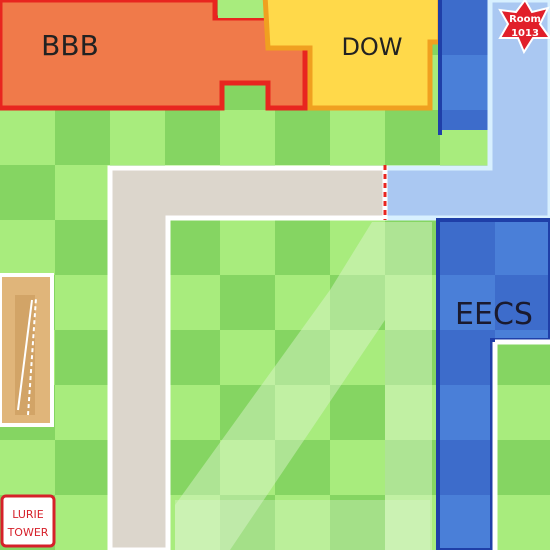 The height and width of the screenshot is (550, 550). What do you see at coordinates (440, 67) in the screenshot?
I see `eecs-edge` at bounding box center [440, 67].